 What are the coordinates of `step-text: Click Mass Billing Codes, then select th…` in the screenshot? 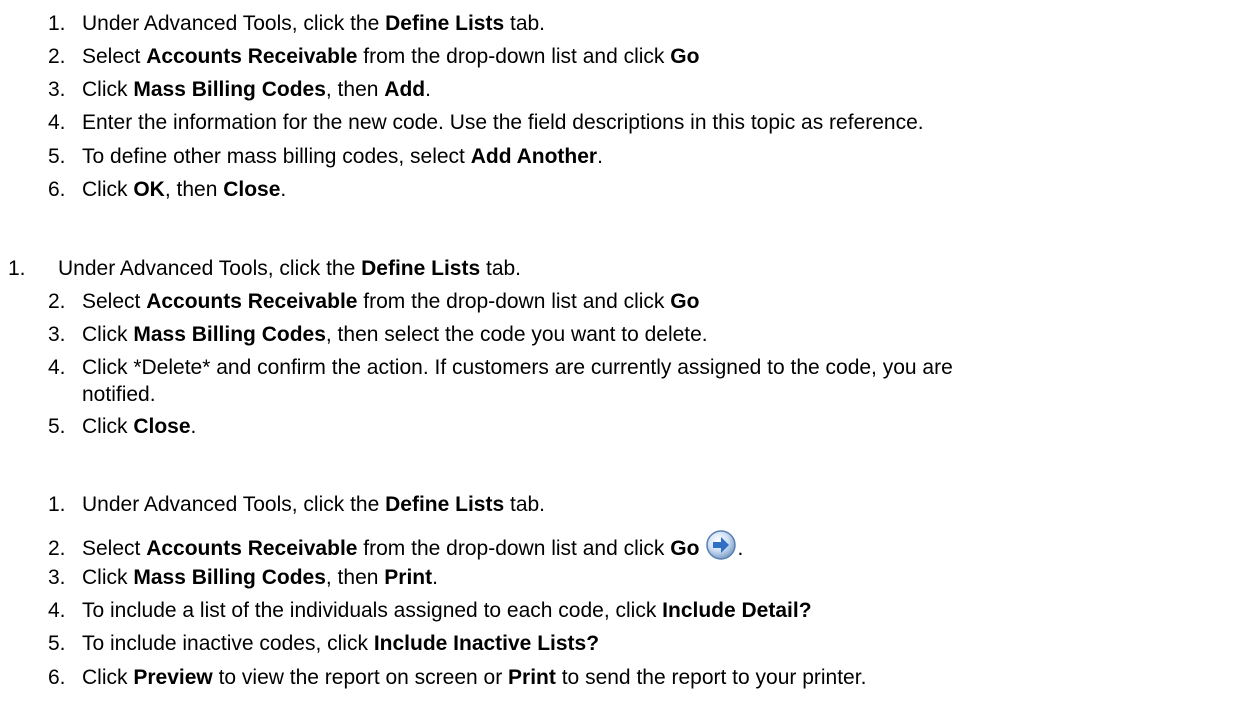 It's located at (395, 334).